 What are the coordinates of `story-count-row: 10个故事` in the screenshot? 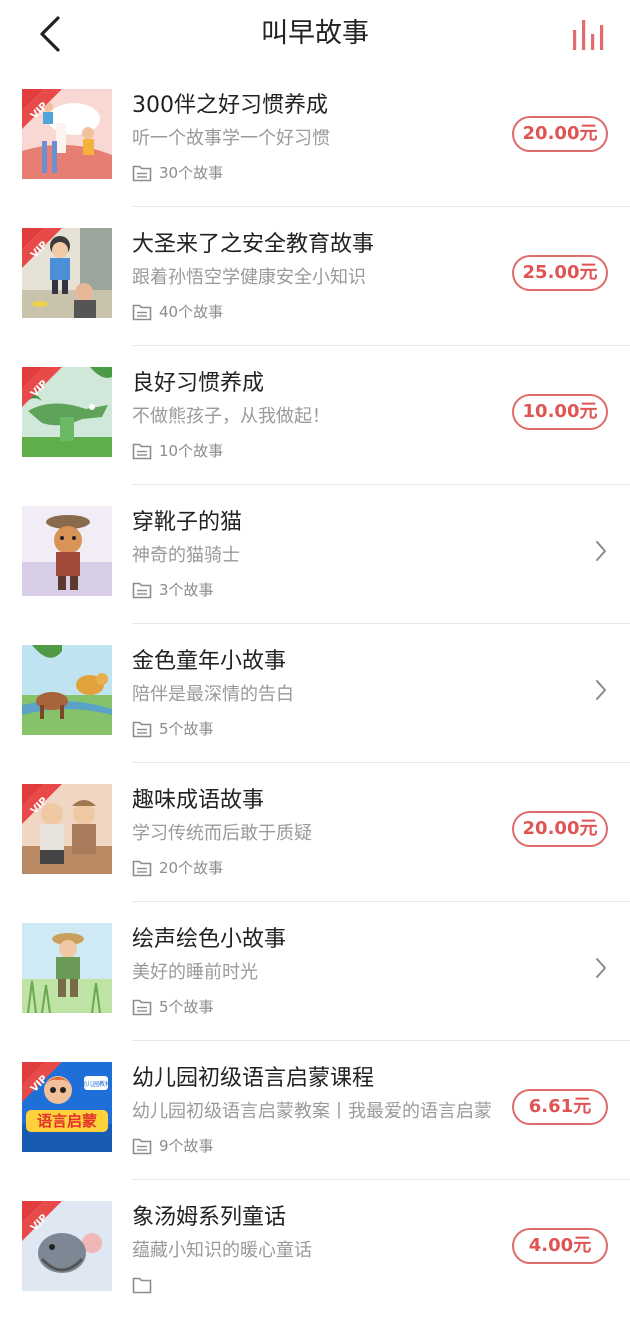 It's located at (177, 451).